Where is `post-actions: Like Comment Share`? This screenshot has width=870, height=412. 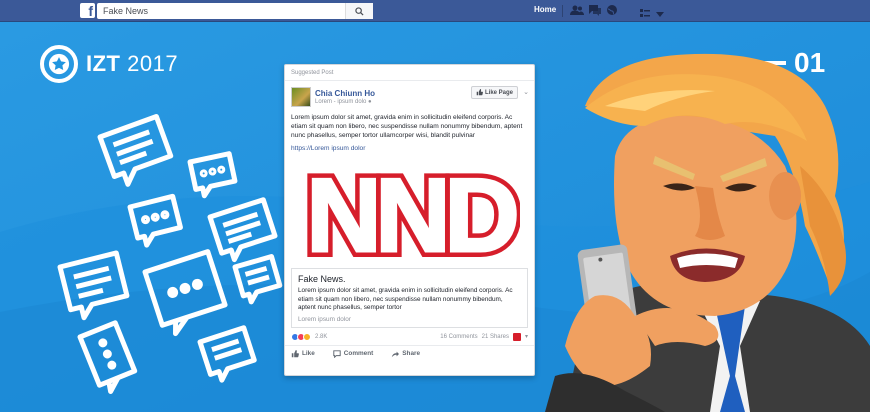
post-actions: Like Comment Share is located at coordinates (409, 354).